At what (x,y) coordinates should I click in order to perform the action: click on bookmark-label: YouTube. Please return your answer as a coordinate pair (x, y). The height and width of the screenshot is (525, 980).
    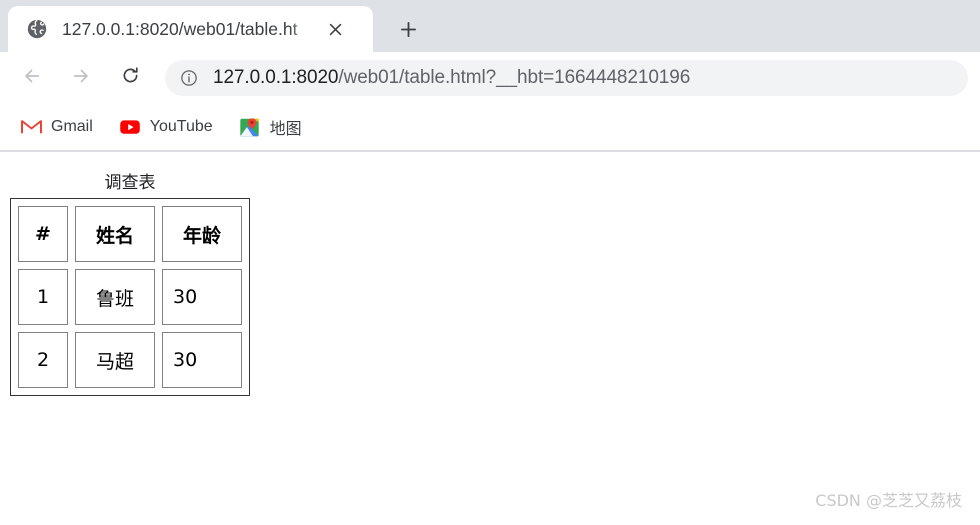
    Looking at the image, I should click on (181, 126).